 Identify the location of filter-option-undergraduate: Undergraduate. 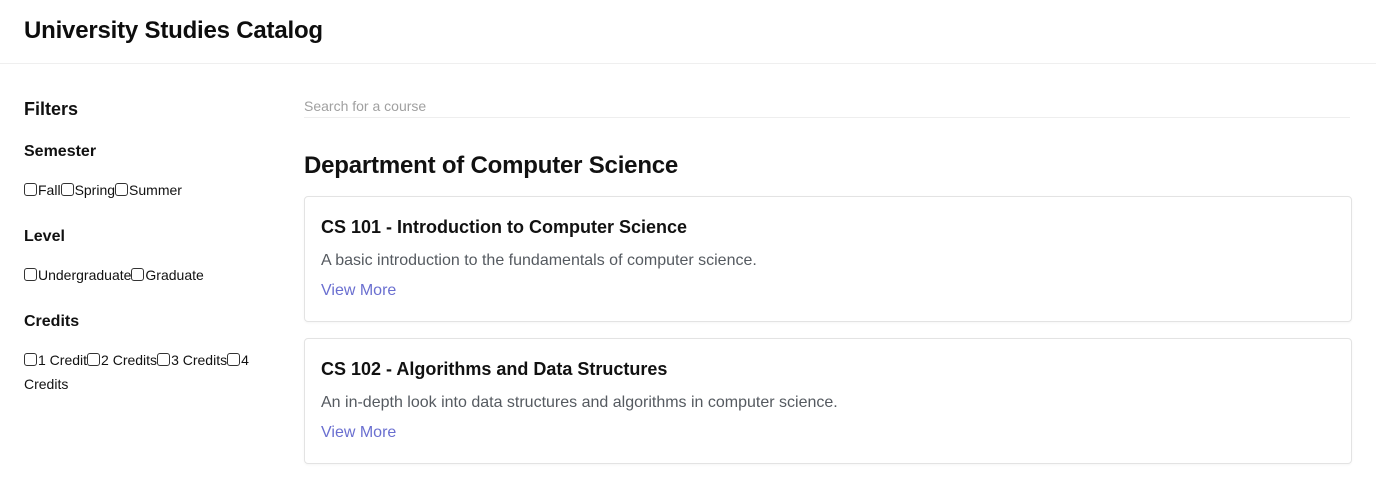
(77, 275).